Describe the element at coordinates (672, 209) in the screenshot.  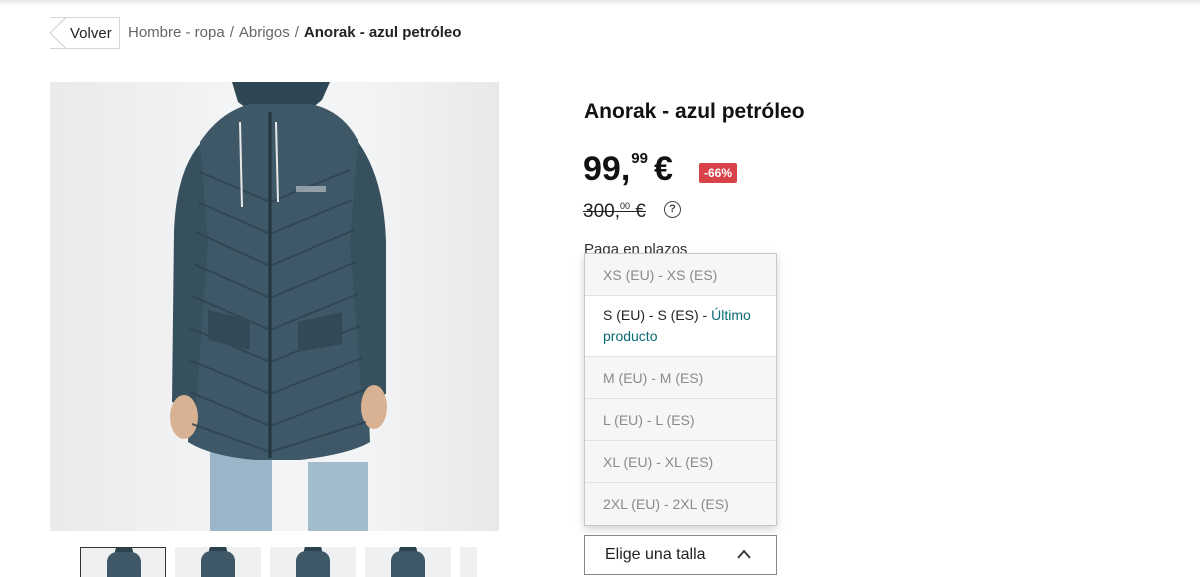
I see `question-circle-icon: ?` at that location.